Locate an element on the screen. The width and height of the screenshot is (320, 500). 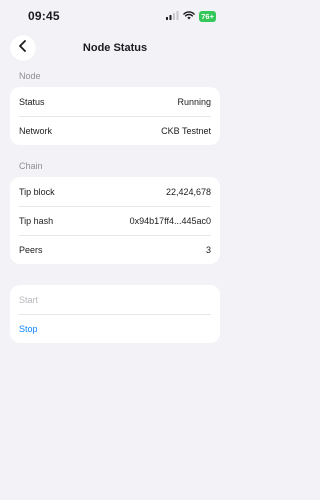
network-value: CKB Testnet is located at coordinates (186, 130).